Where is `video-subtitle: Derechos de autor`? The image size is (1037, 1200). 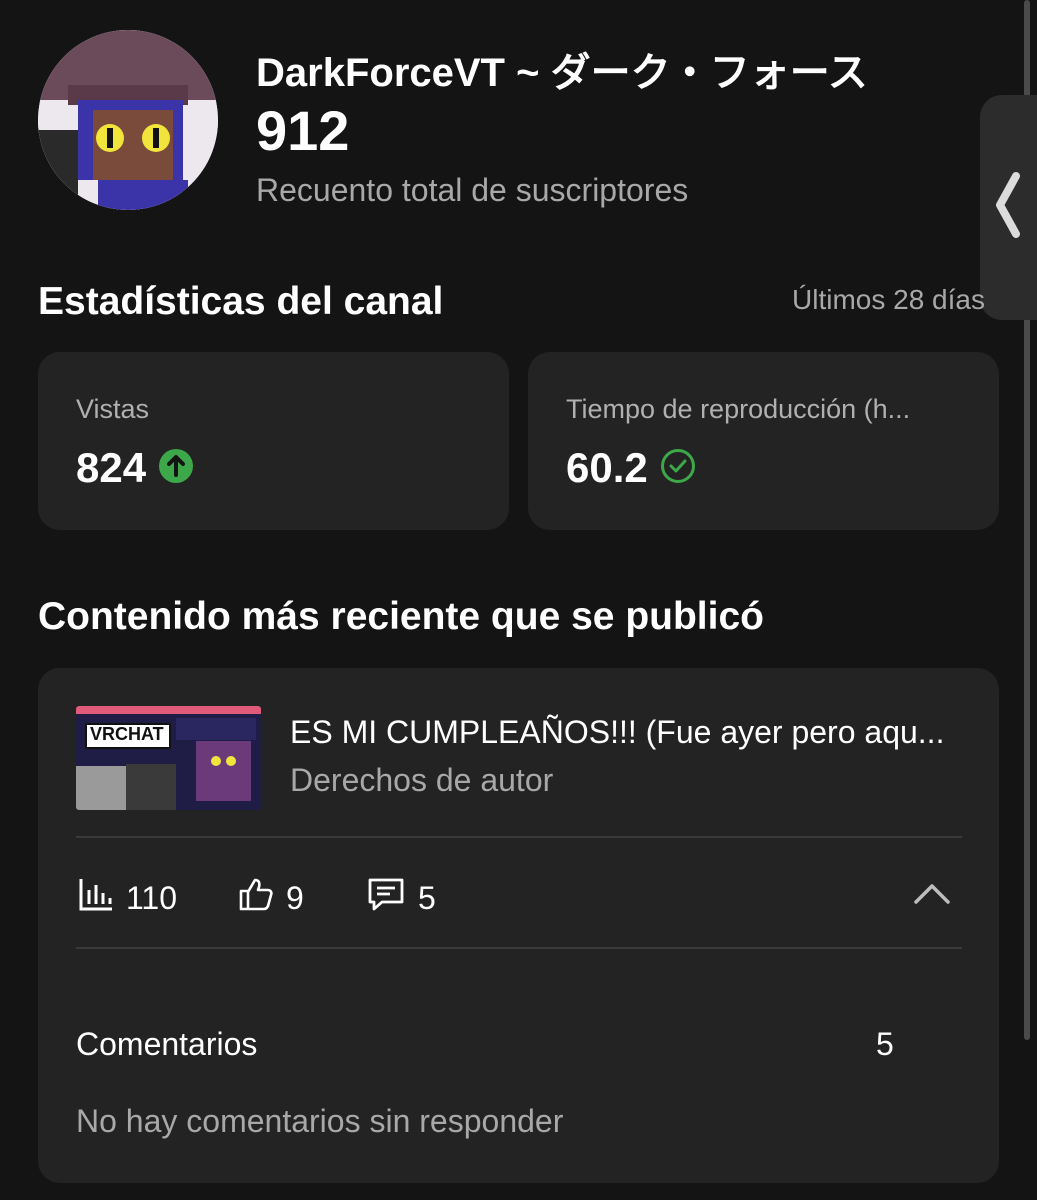 video-subtitle: Derechos de autor is located at coordinates (422, 780).